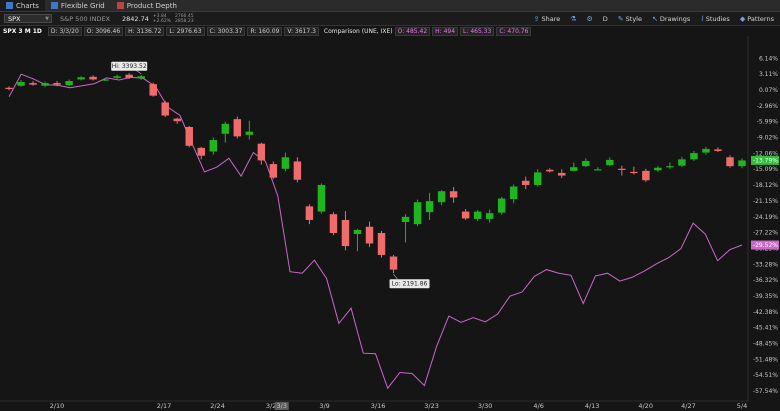  What do you see at coordinates (551, 18) in the screenshot?
I see `share-label: Share` at bounding box center [551, 18].